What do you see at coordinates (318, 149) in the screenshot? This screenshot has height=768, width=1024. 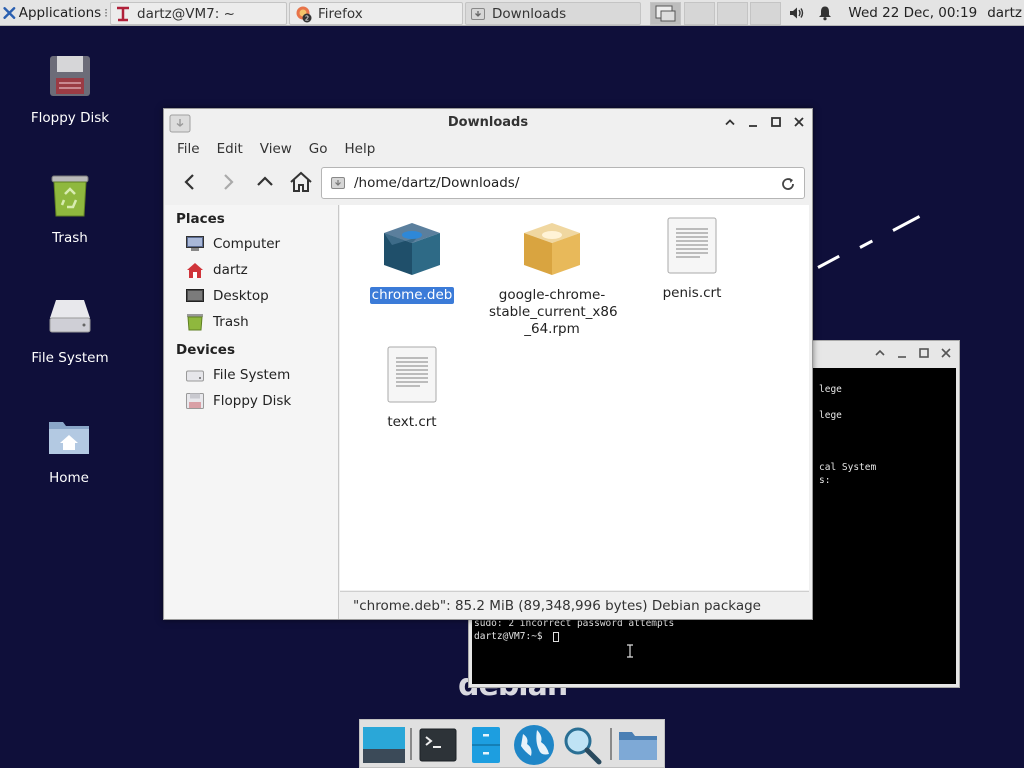 I see `menu-go: Go` at bounding box center [318, 149].